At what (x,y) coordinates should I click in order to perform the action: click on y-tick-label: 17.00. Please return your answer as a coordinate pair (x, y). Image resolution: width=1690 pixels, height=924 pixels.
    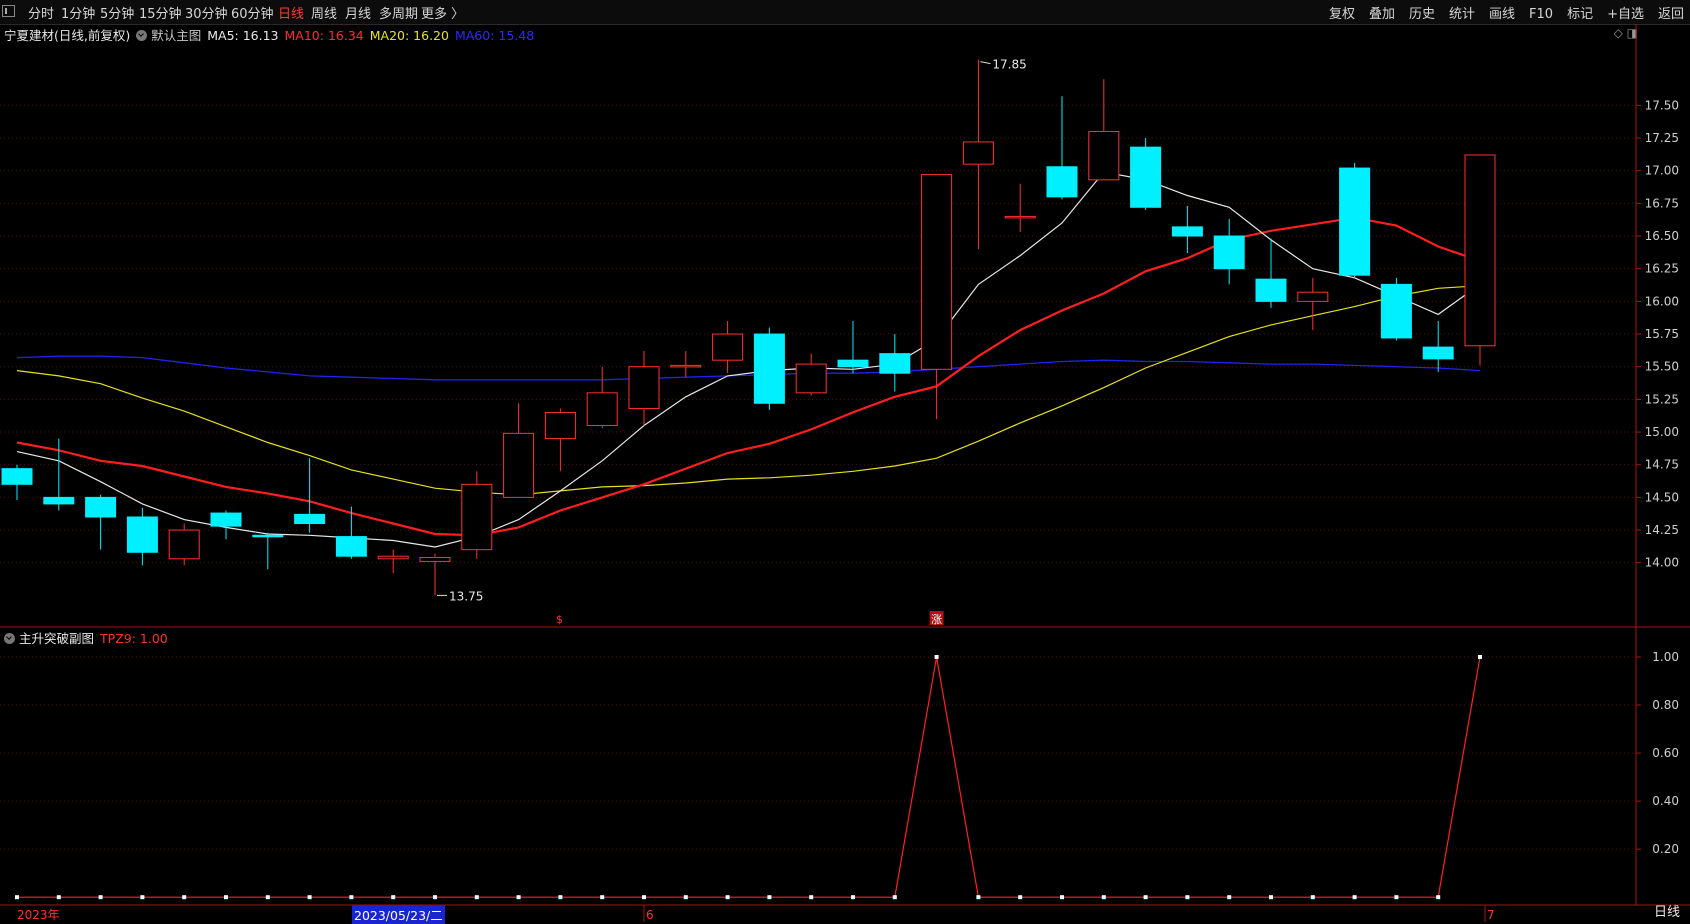
    Looking at the image, I should click on (1662, 171).